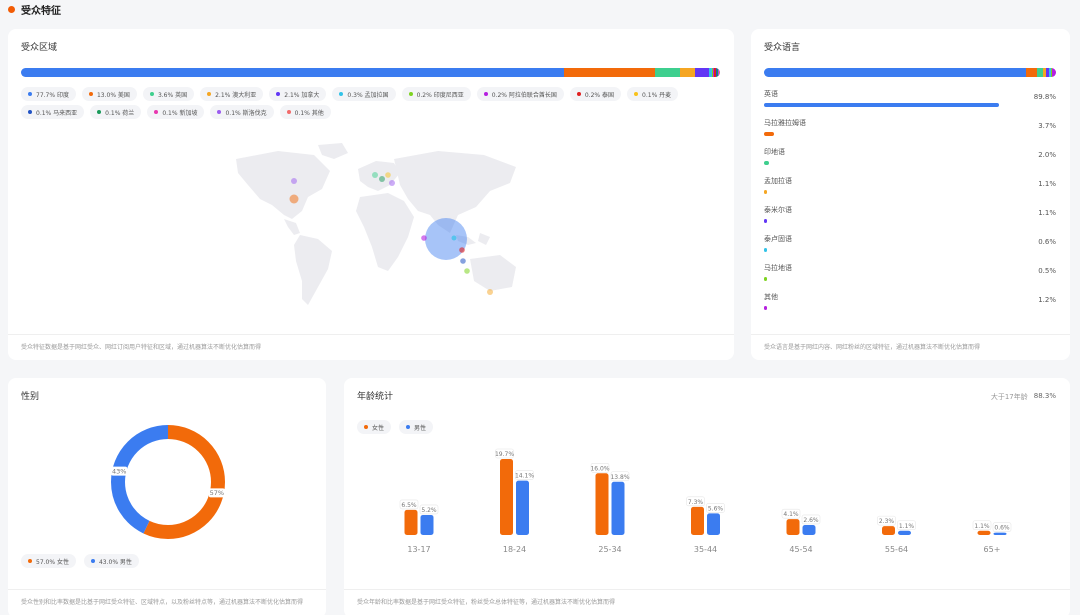  I want to click on age-legend: 女性 男性, so click(395, 427).